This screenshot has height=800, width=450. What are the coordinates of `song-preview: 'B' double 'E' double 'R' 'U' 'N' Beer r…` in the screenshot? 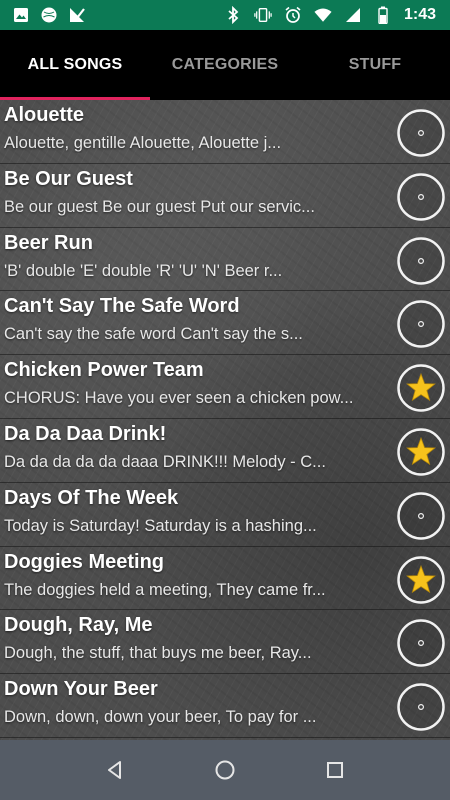 It's located at (143, 270).